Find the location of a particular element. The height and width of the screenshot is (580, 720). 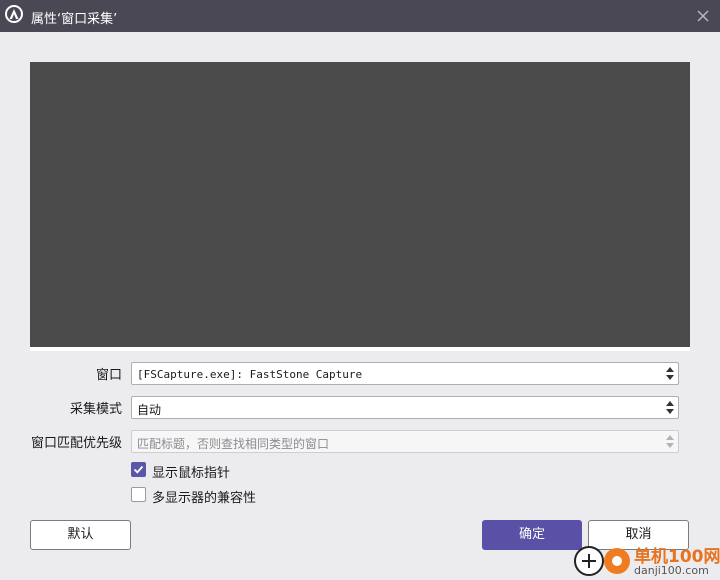

show-cursor-checkbox is located at coordinates (138, 469).